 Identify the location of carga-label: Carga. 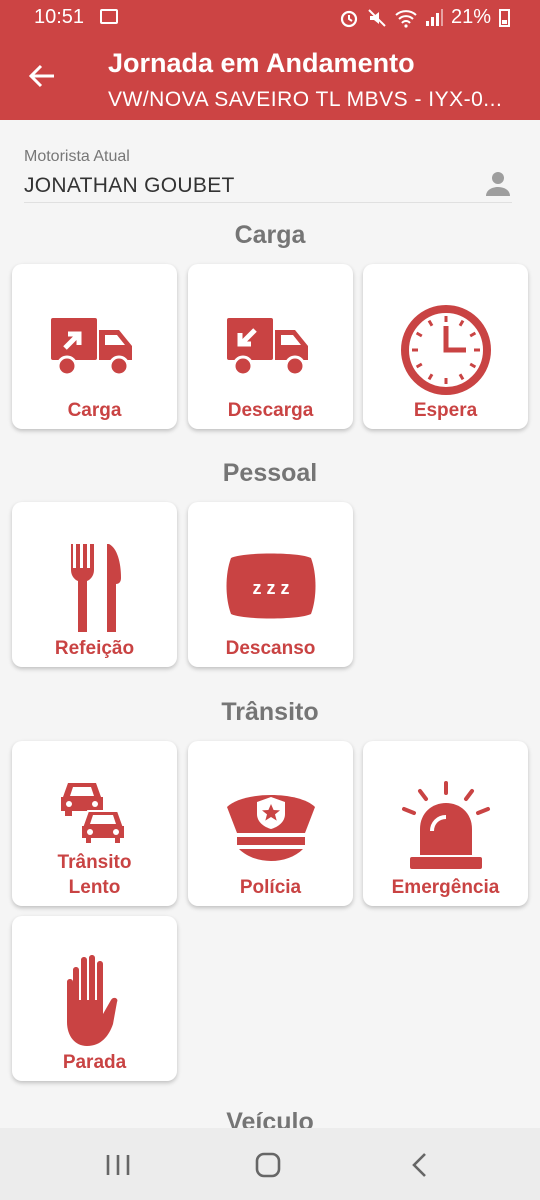
(94, 410).